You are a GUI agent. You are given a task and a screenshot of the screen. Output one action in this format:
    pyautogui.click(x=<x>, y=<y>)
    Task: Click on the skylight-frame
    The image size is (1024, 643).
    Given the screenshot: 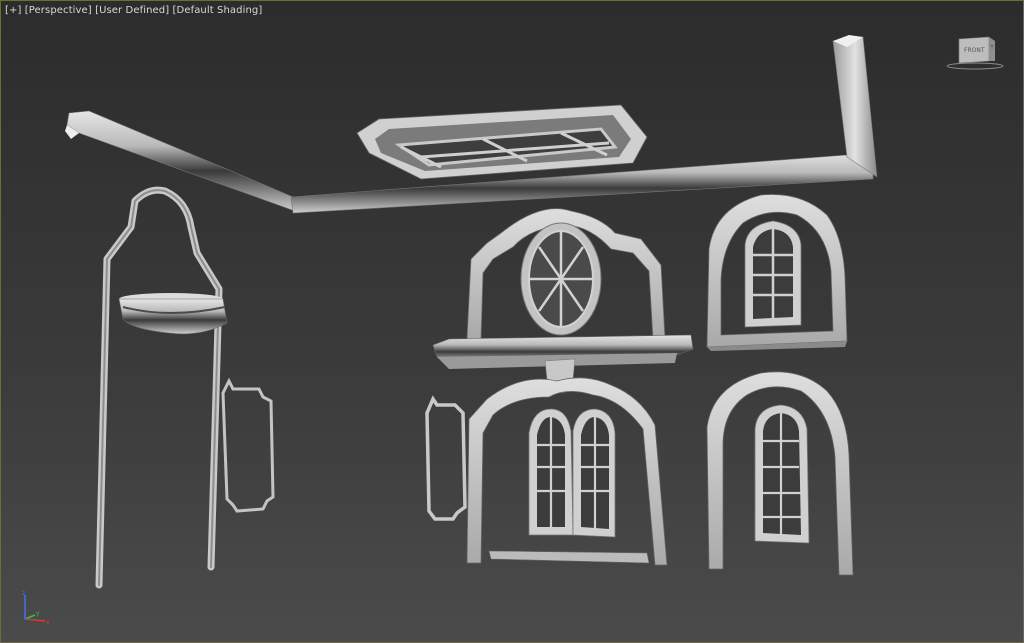 What is the action you would take?
    pyautogui.click(x=502, y=142)
    